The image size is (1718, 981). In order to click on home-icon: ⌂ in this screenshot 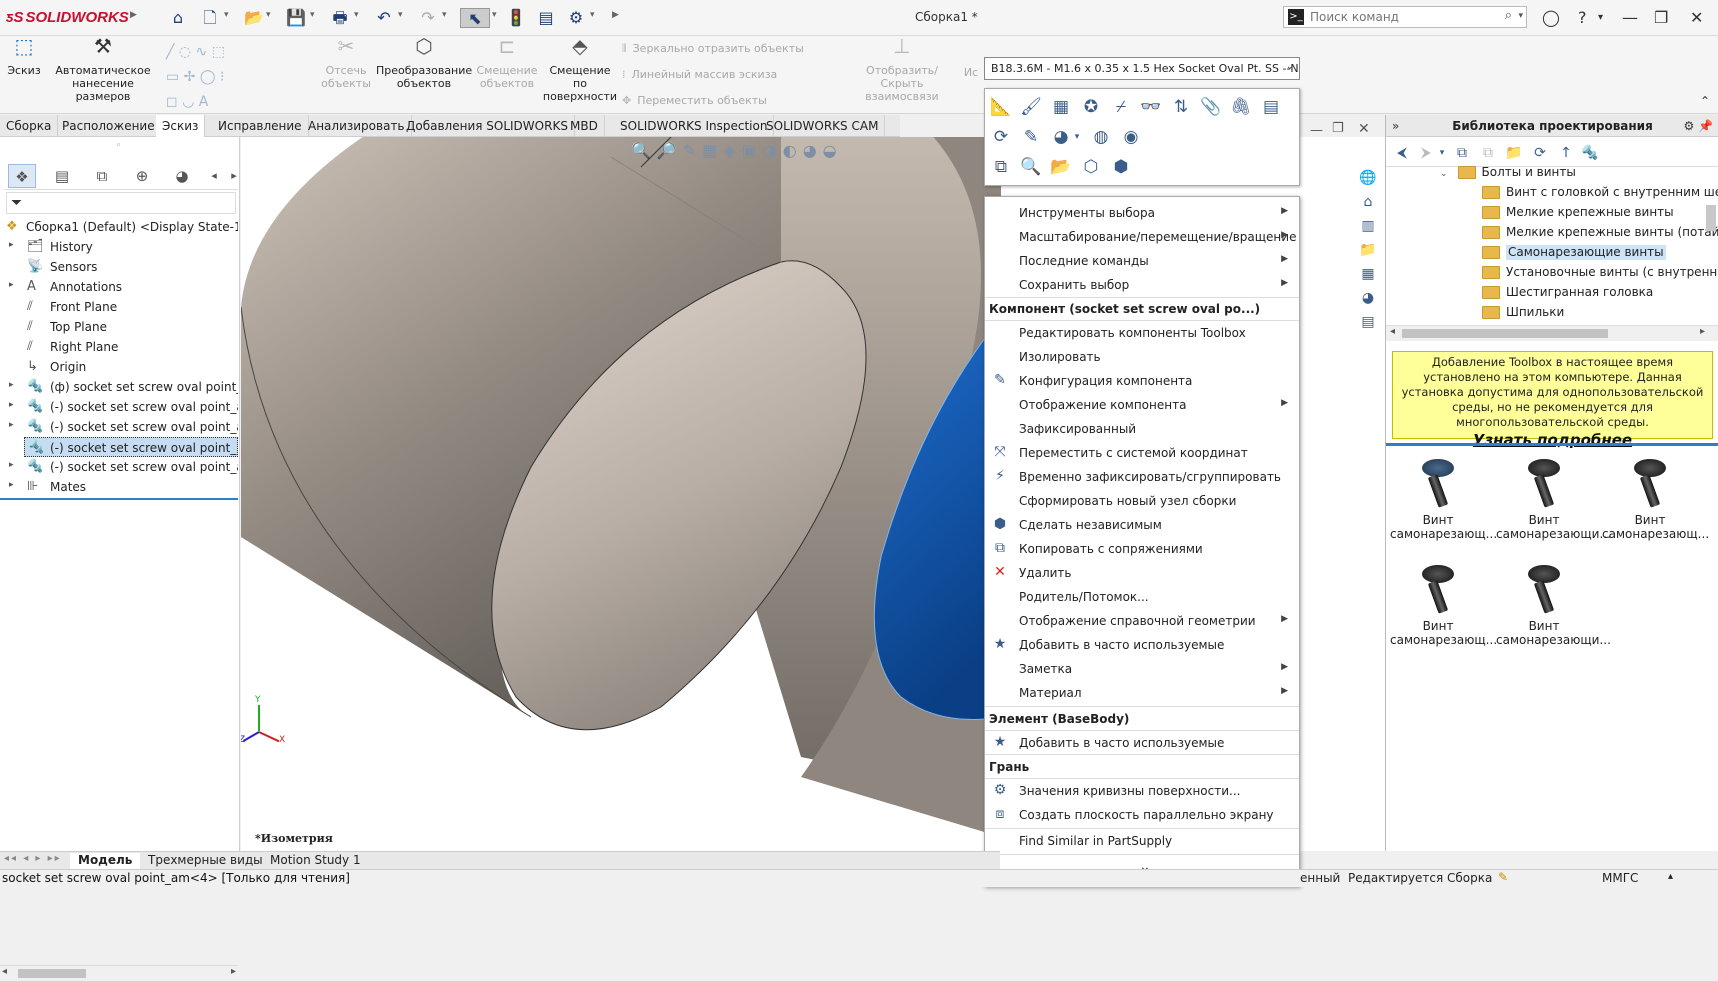, I will do `click(178, 18)`.